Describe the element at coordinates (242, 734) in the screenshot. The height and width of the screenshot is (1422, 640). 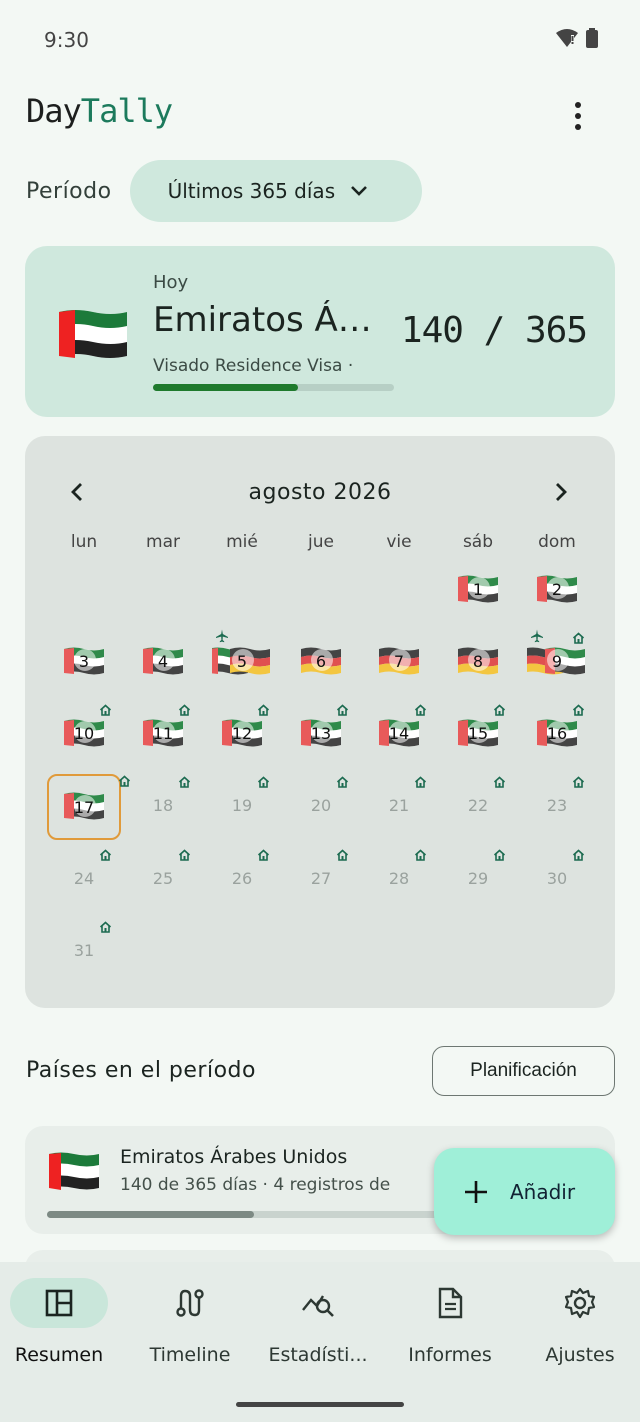
I see `calendar-day: 12` at that location.